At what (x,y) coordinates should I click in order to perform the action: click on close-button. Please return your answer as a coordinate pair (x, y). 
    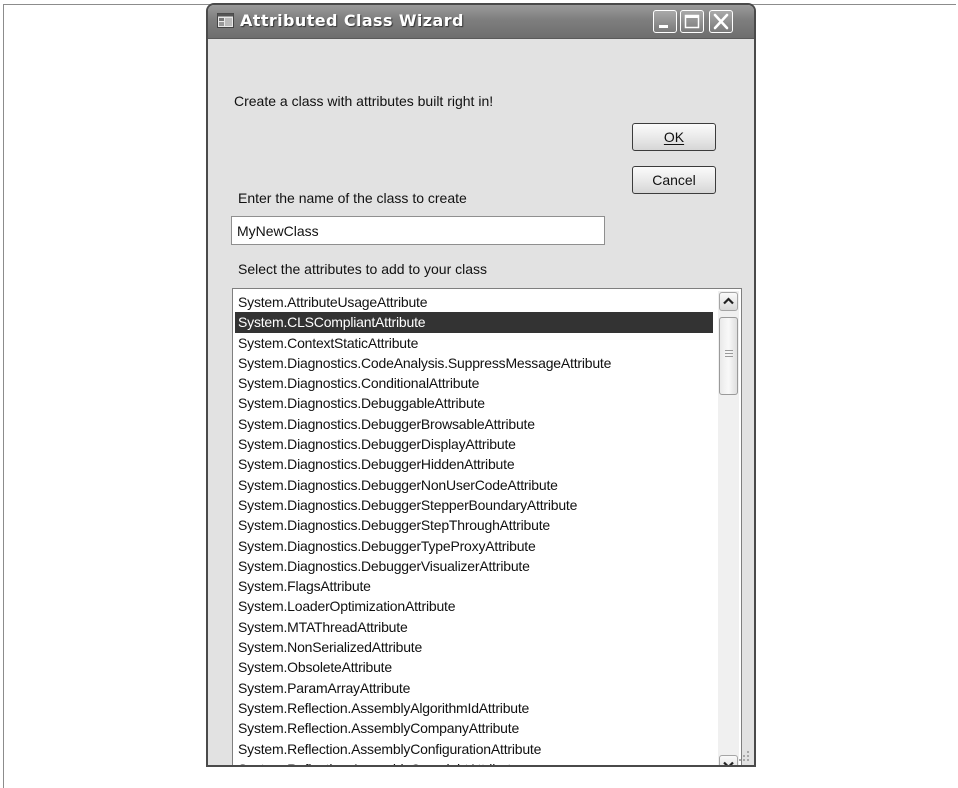
    Looking at the image, I should click on (721, 21).